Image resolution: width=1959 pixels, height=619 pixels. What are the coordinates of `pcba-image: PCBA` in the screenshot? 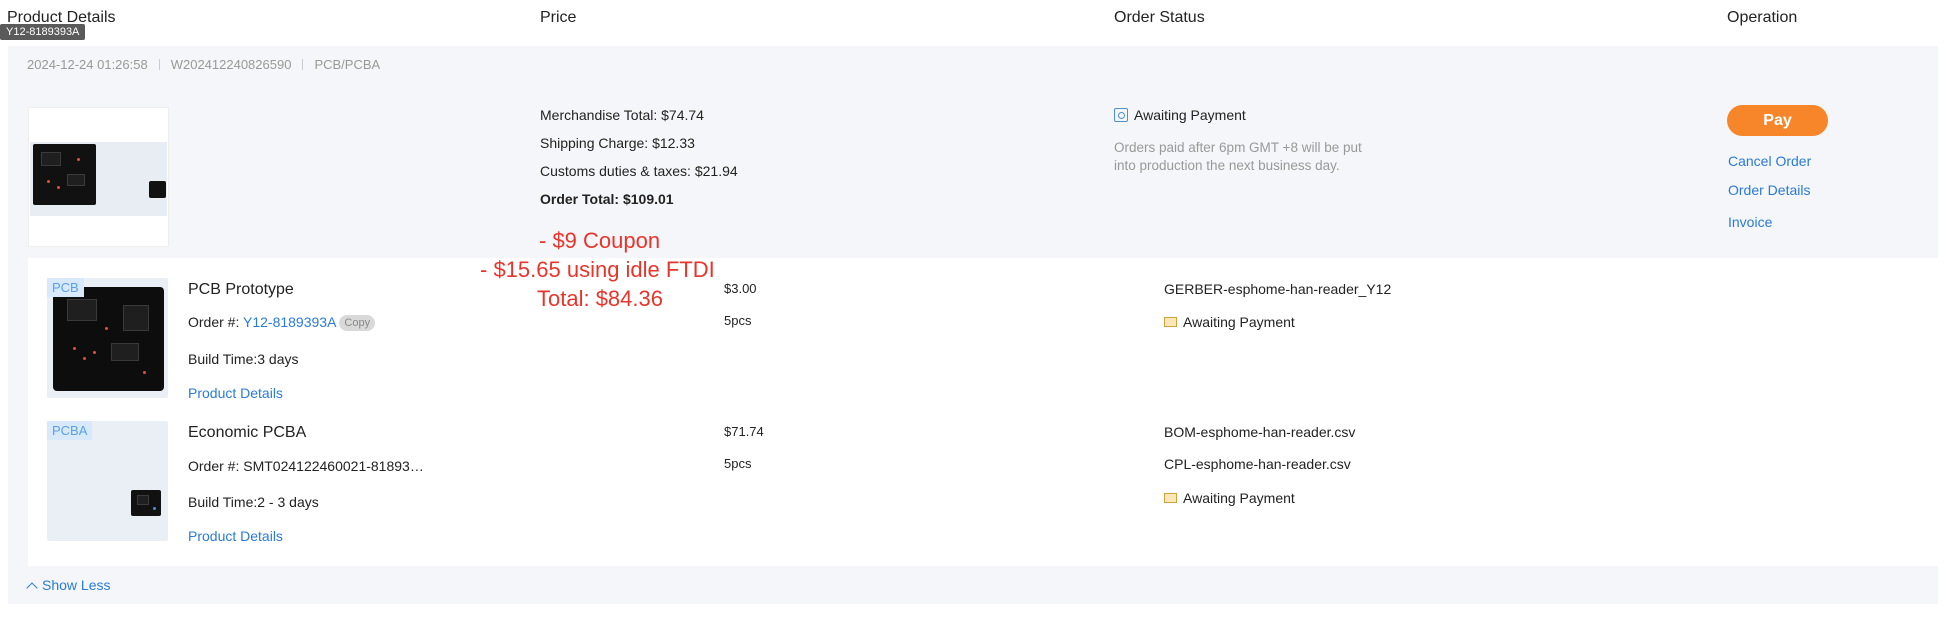 It's located at (107, 481).